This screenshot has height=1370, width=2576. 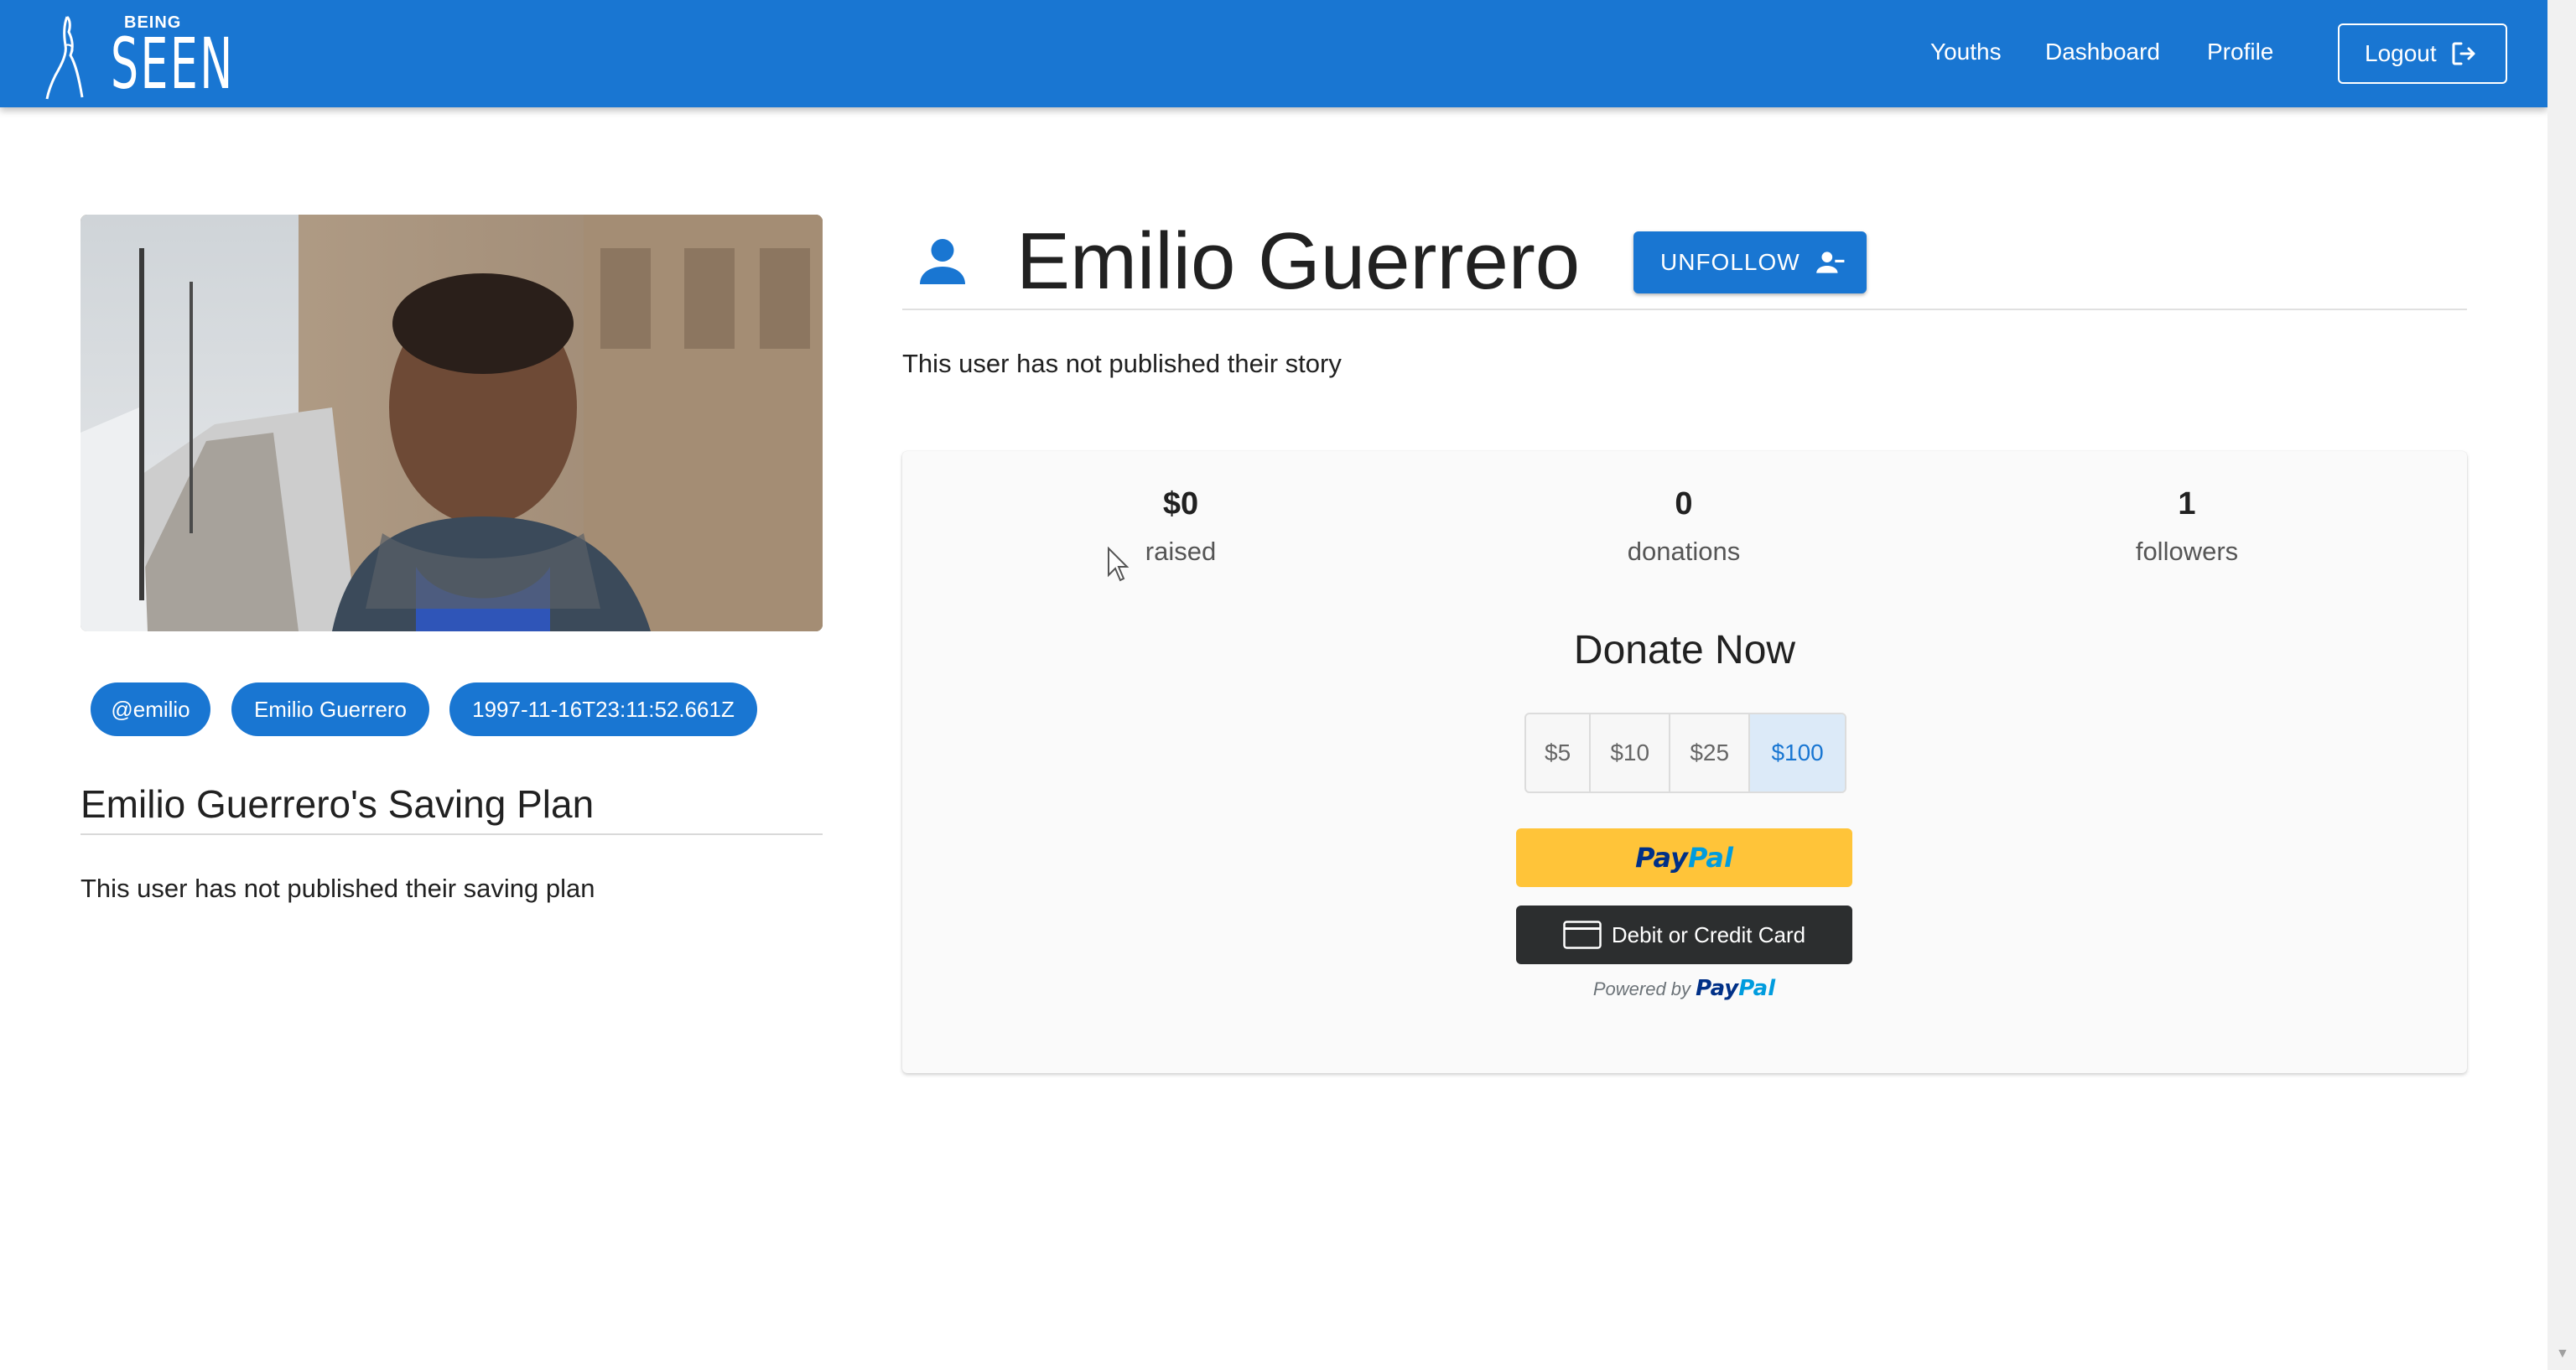 I want to click on being-seen-logo: BEING SEEN, so click(x=138, y=54).